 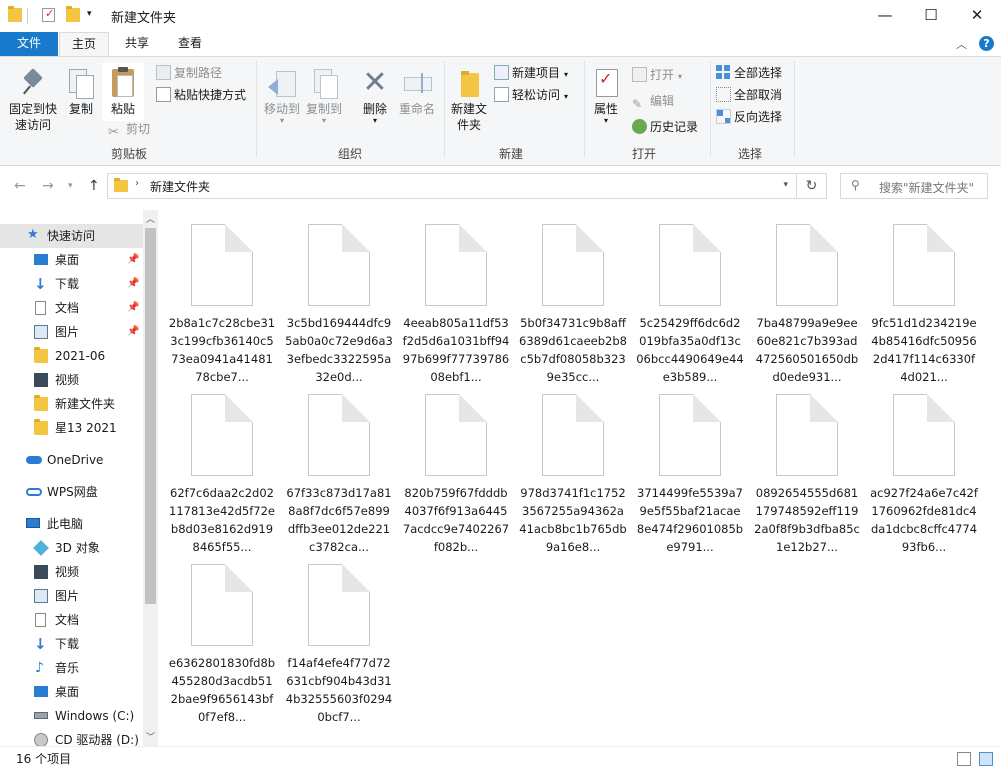 What do you see at coordinates (137, 44) in the screenshot?
I see `tab-share: 共享` at bounding box center [137, 44].